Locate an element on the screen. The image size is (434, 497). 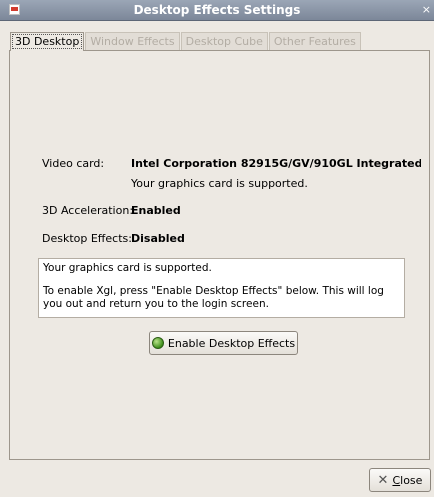
enable-desktop-effects-button: Enable Desktop Effects is located at coordinates (223, 343).